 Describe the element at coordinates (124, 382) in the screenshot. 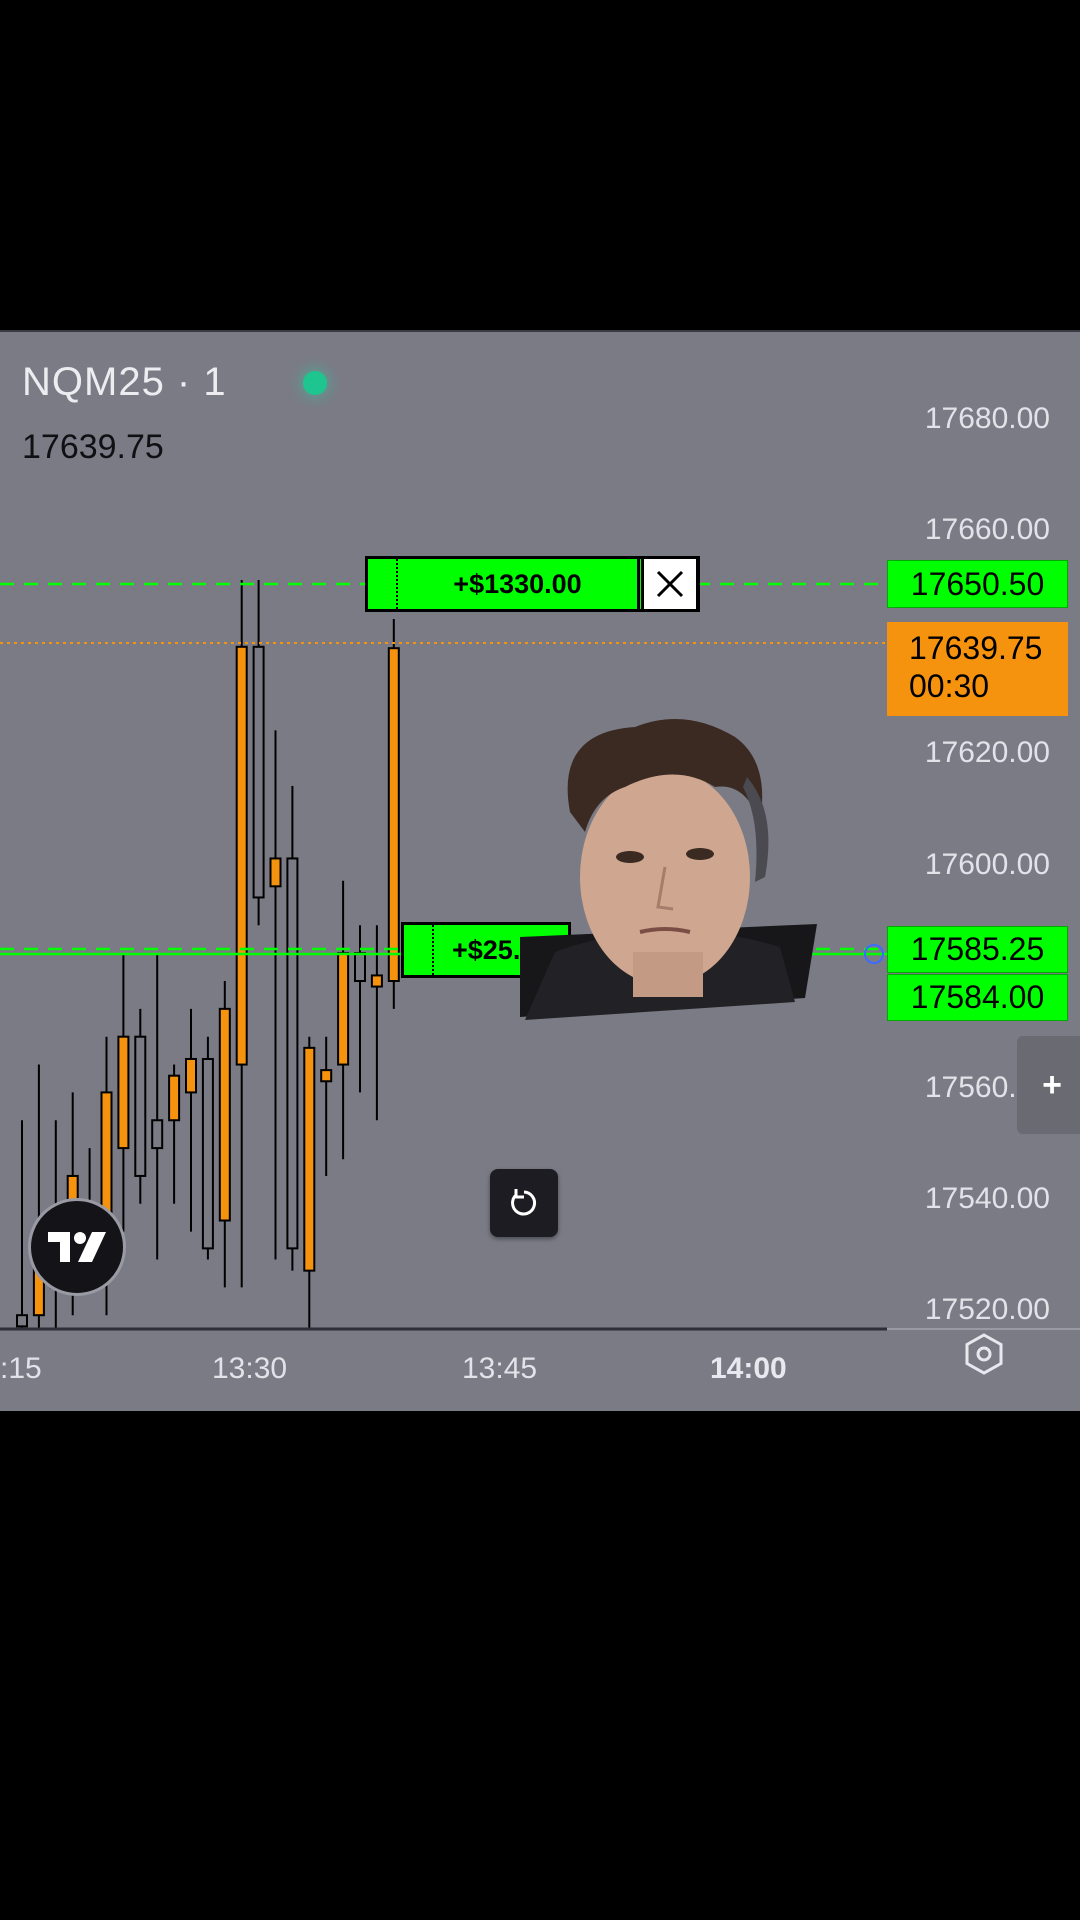

I see `symbol-title: NQM25 · 1` at that location.